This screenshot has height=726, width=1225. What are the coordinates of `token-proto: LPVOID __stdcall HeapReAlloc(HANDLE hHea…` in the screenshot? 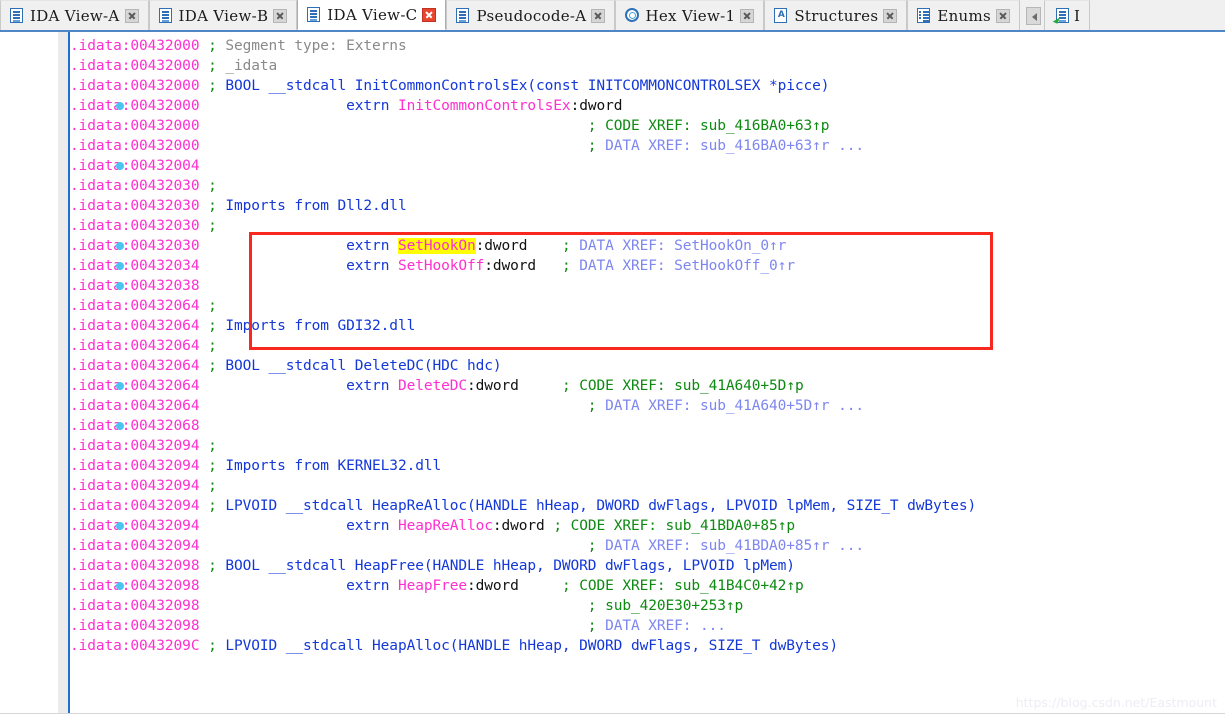 It's located at (601, 506).